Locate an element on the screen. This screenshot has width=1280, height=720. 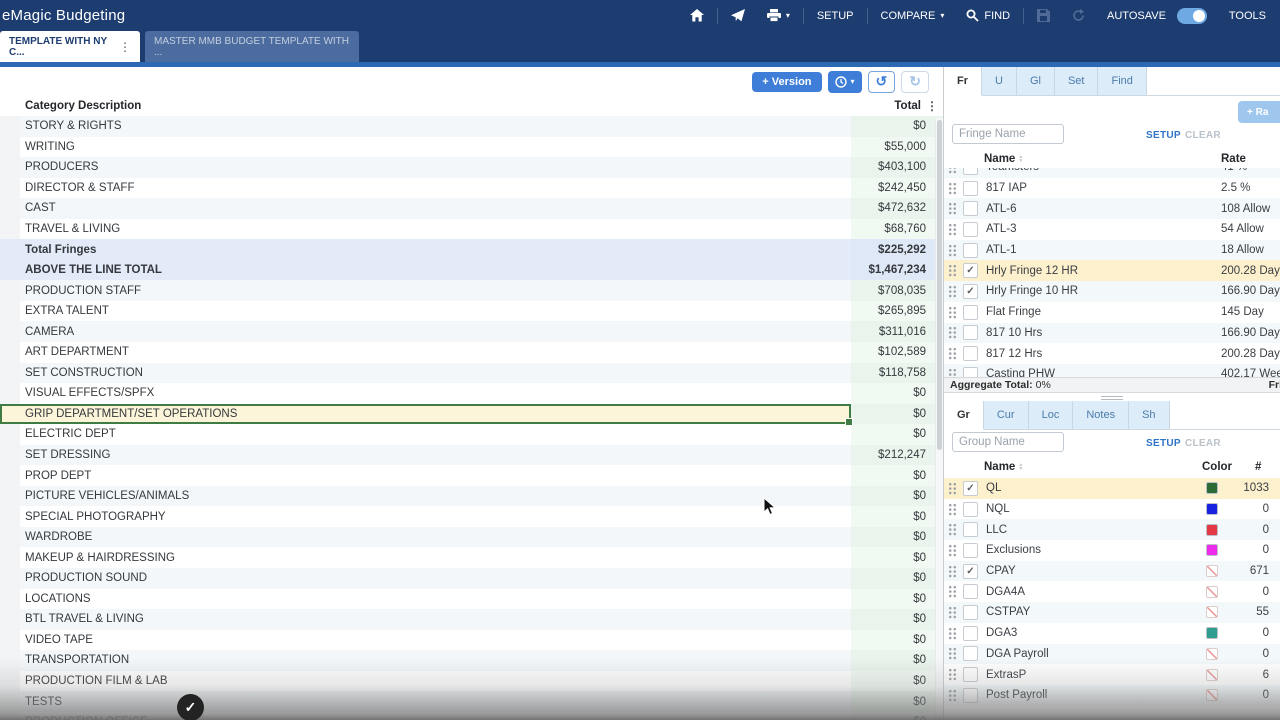
add-rate-button: + Ra is located at coordinates (1259, 112).